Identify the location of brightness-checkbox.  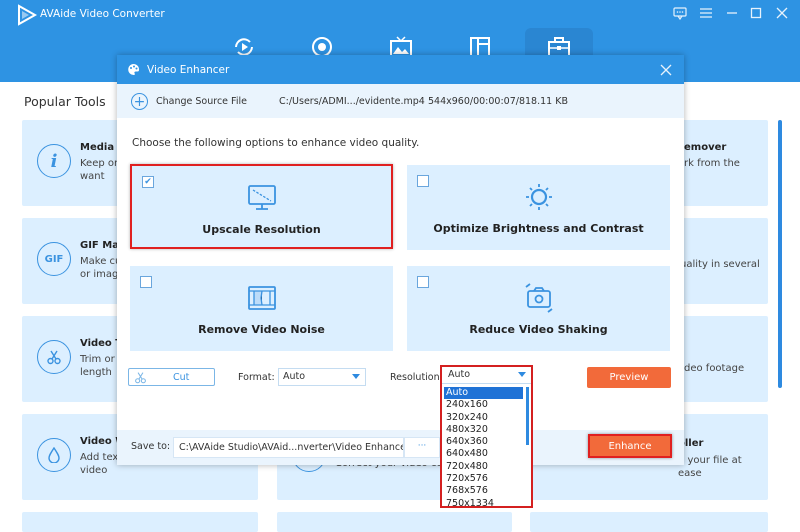
(423, 181).